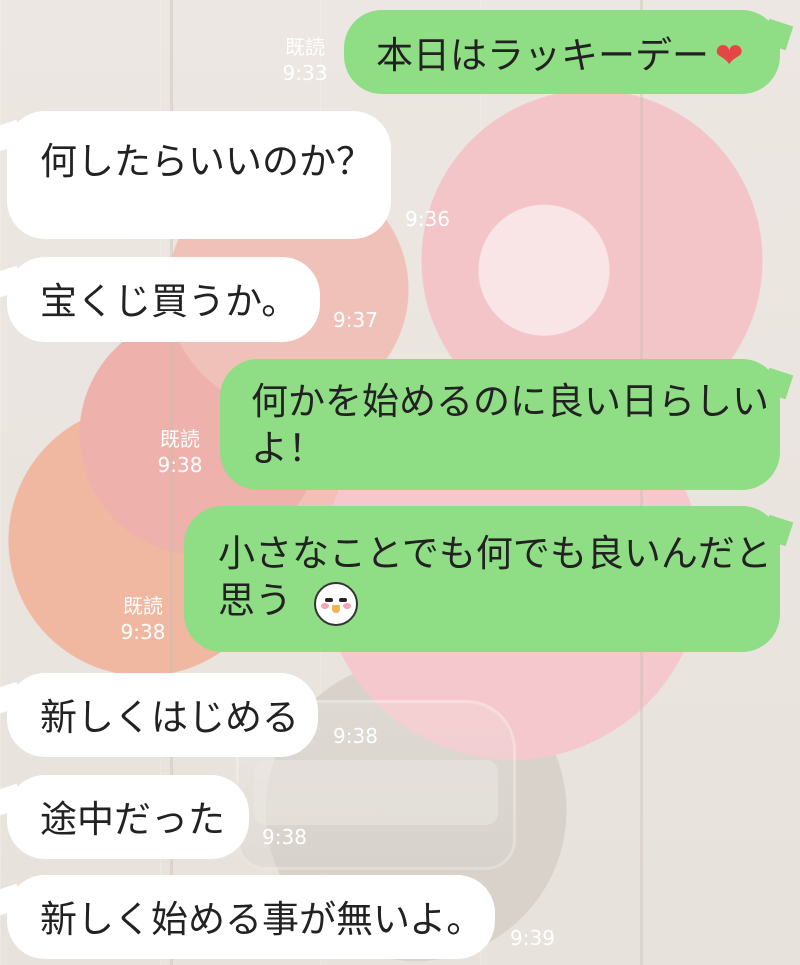 The height and width of the screenshot is (965, 800). Describe the element at coordinates (143, 619) in the screenshot. I see `read-status-3: 既読 9:38` at that location.